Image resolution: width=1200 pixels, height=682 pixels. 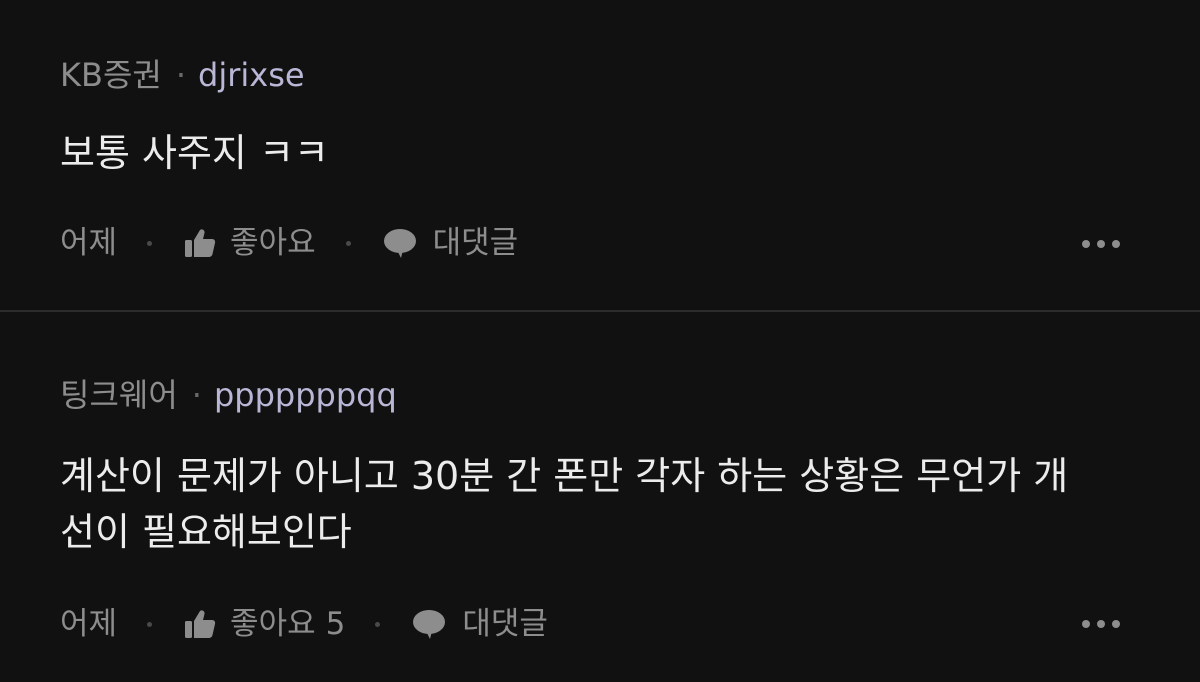 What do you see at coordinates (305, 395) in the screenshot?
I see `username-link: pppppppqq` at bounding box center [305, 395].